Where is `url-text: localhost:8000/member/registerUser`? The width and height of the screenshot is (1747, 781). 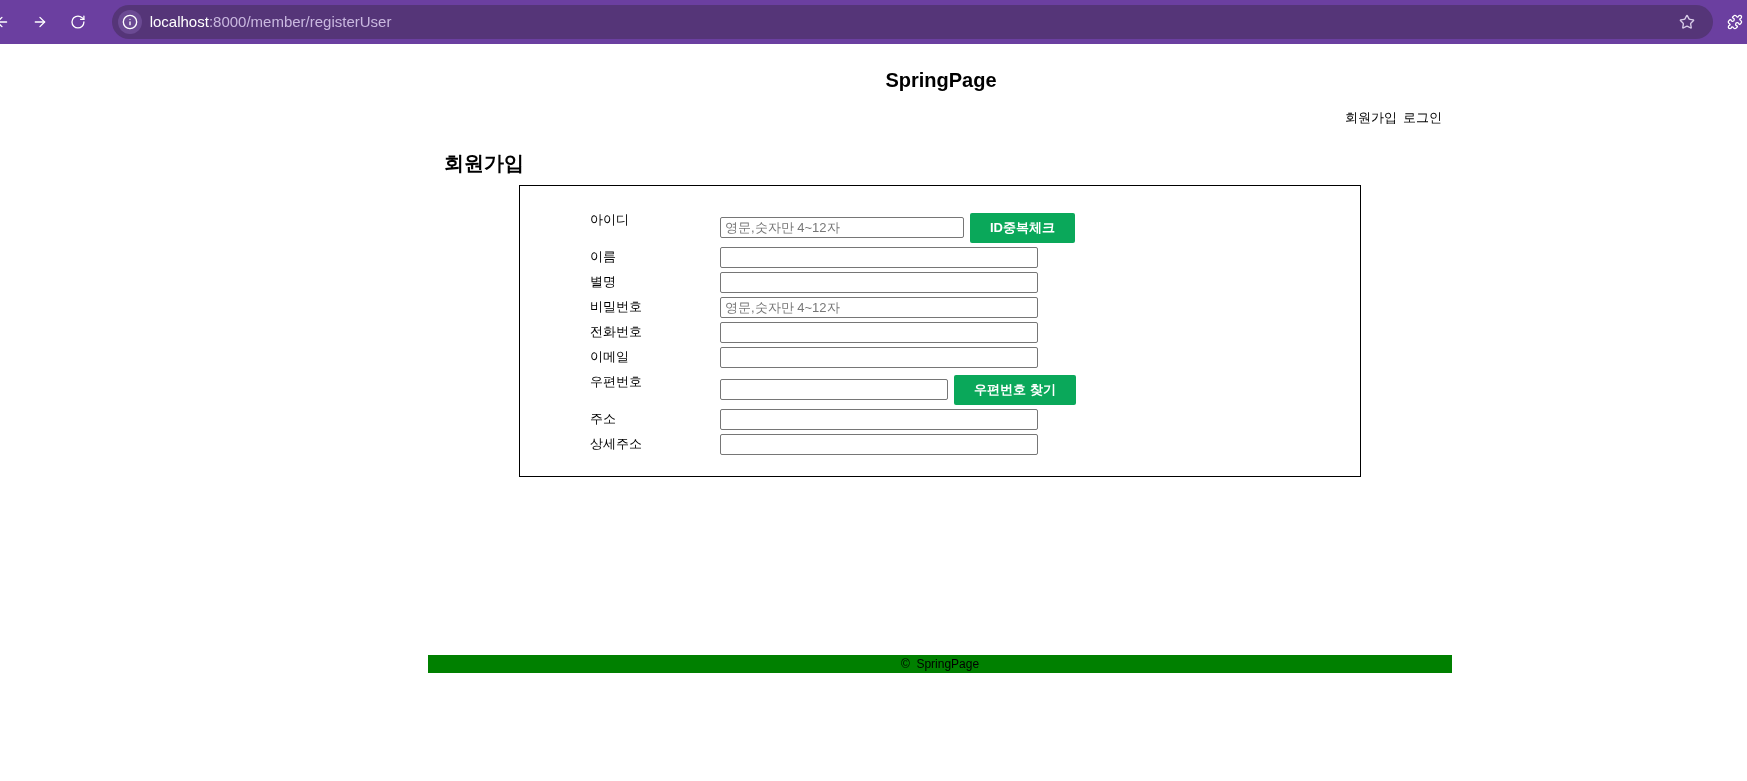
url-text: localhost:8000/member/registerUser is located at coordinates (270, 21).